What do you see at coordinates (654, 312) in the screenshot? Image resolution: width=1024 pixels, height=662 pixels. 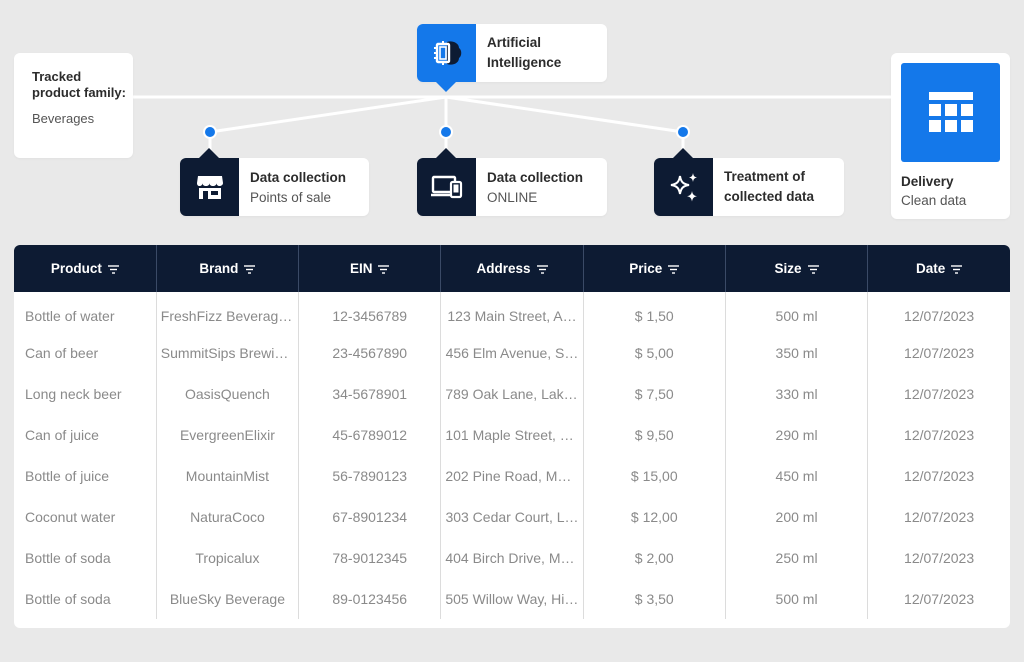 I see `table-cell: $ 1,50` at bounding box center [654, 312].